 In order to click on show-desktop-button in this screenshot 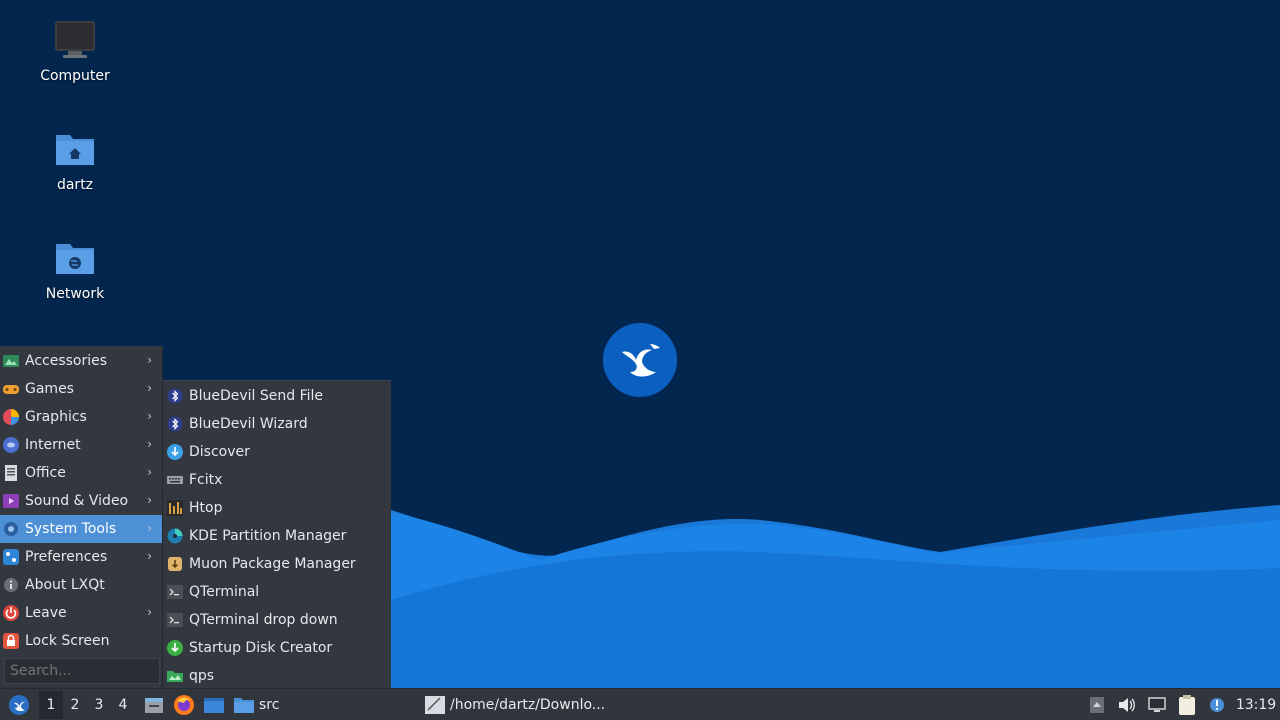, I will do `click(154, 705)`.